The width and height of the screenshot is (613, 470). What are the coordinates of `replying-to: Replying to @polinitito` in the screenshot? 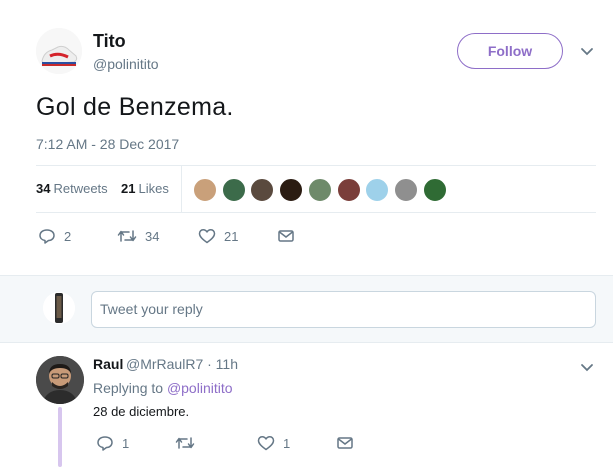 It's located at (163, 388).